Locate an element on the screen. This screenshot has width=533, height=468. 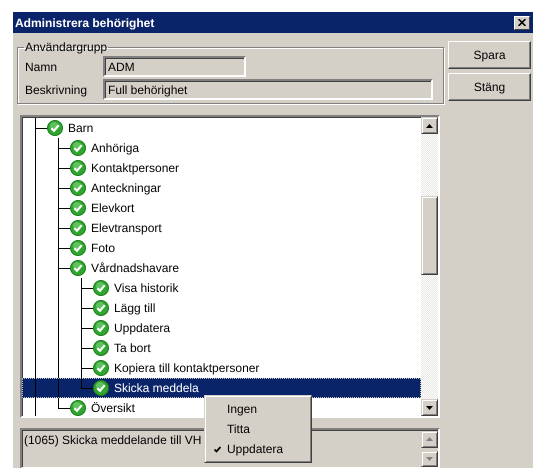
tree-item: Foto is located at coordinates (221, 248).